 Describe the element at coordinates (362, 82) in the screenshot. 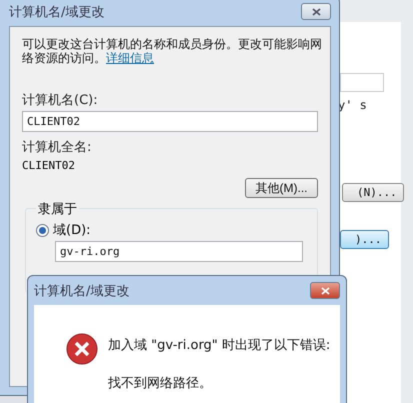

I see `input-field` at that location.